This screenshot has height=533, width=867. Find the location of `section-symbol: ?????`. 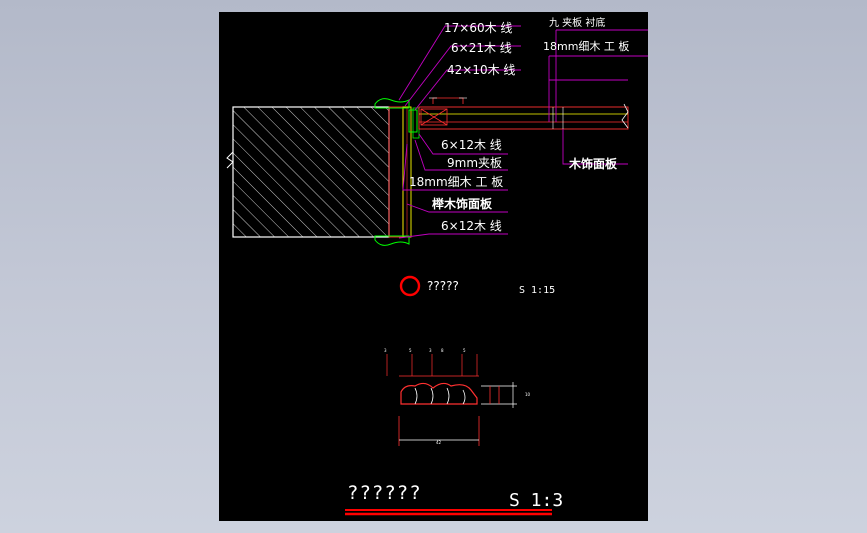

section-symbol: ????? is located at coordinates (429, 286).